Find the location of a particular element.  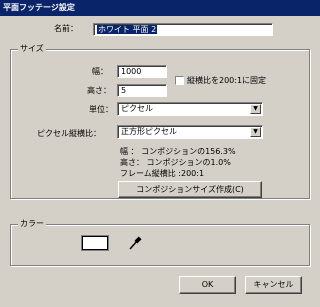

units-dropdown: ピクセル ▼ is located at coordinates (190, 109).